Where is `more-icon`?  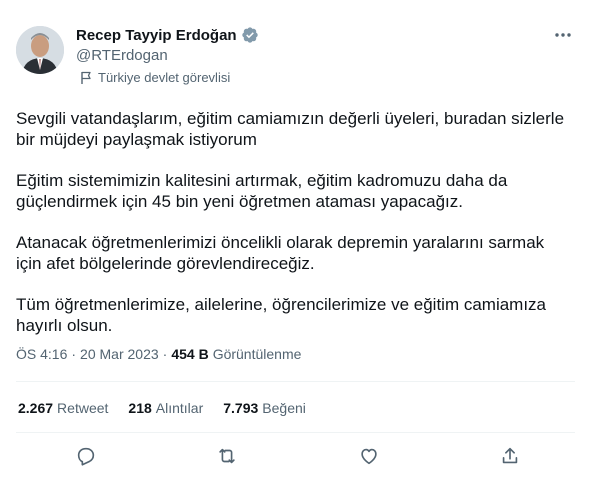 more-icon is located at coordinates (563, 34).